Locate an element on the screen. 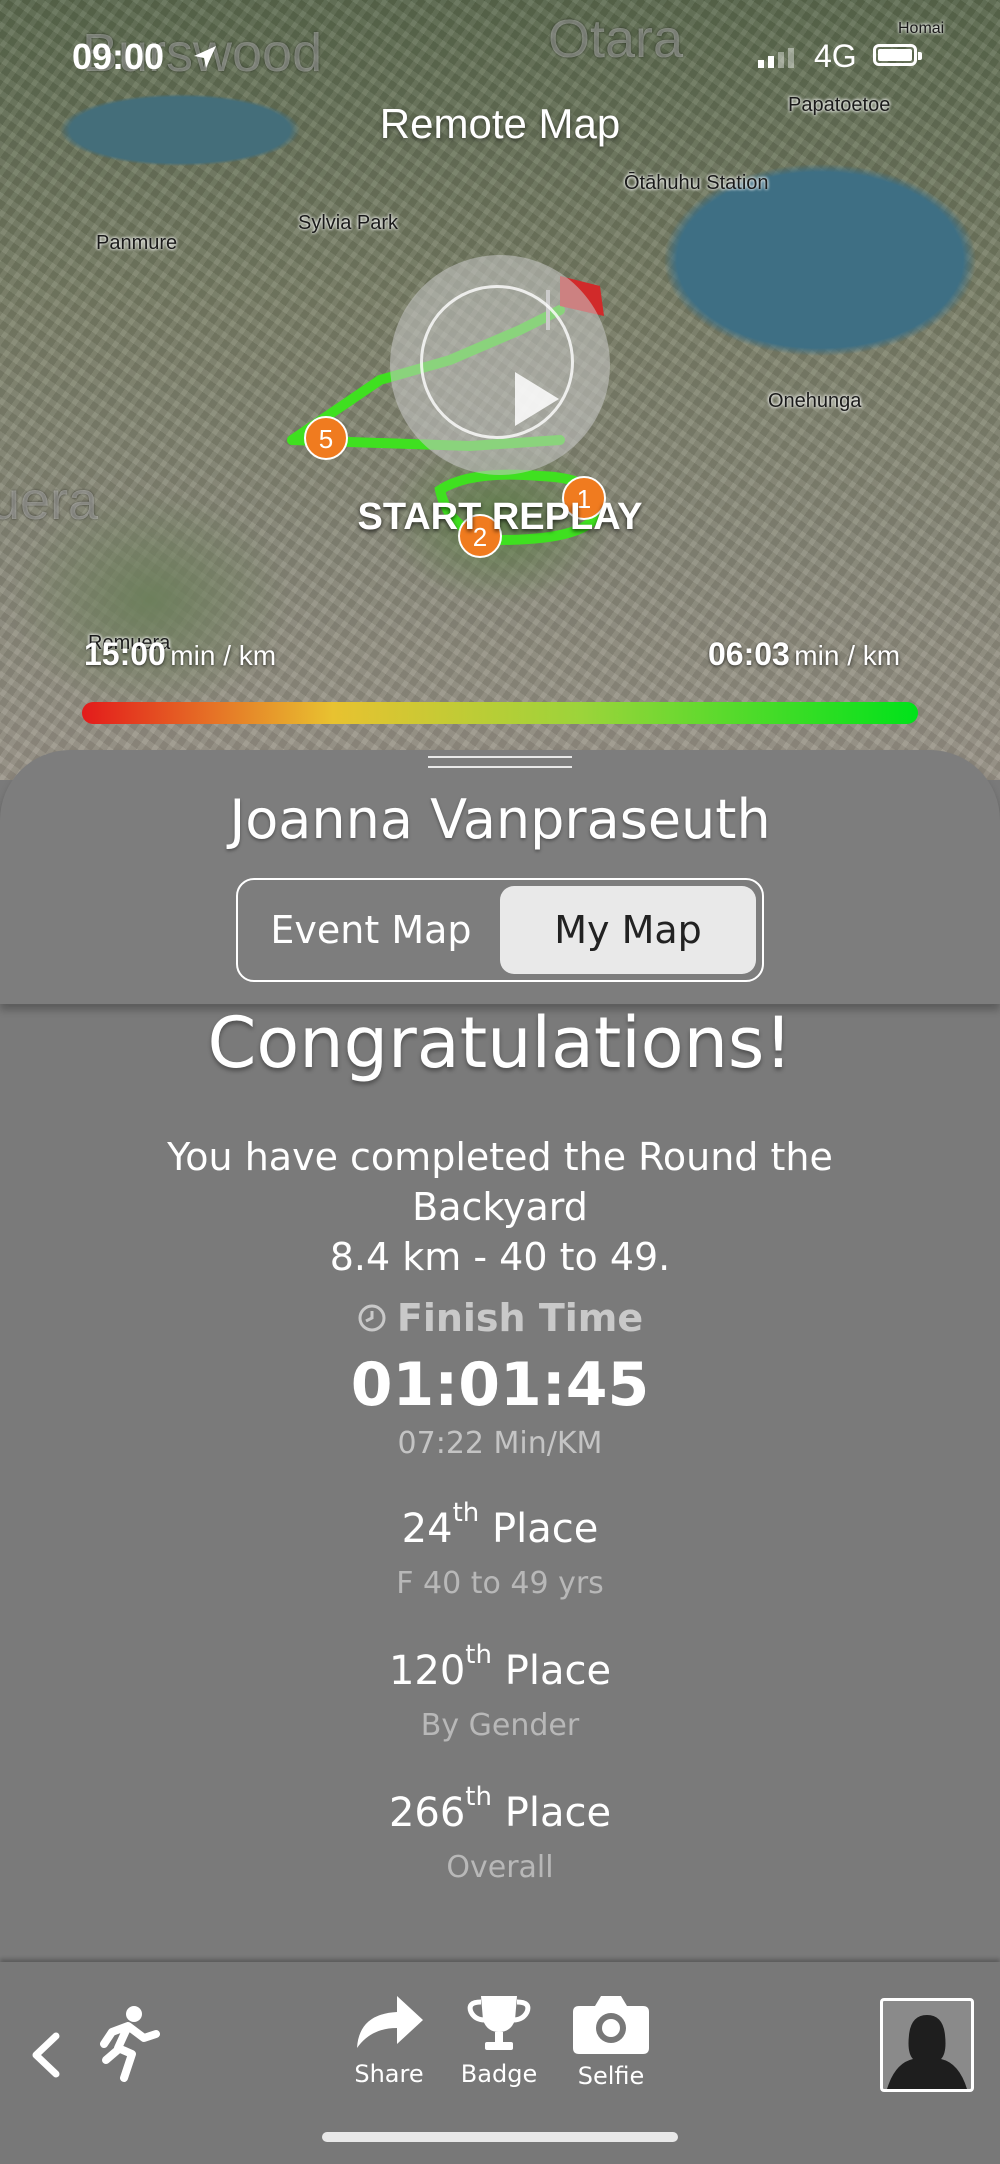 The width and height of the screenshot is (1000, 2164). share-arrow-icon is located at coordinates (390, 2022).